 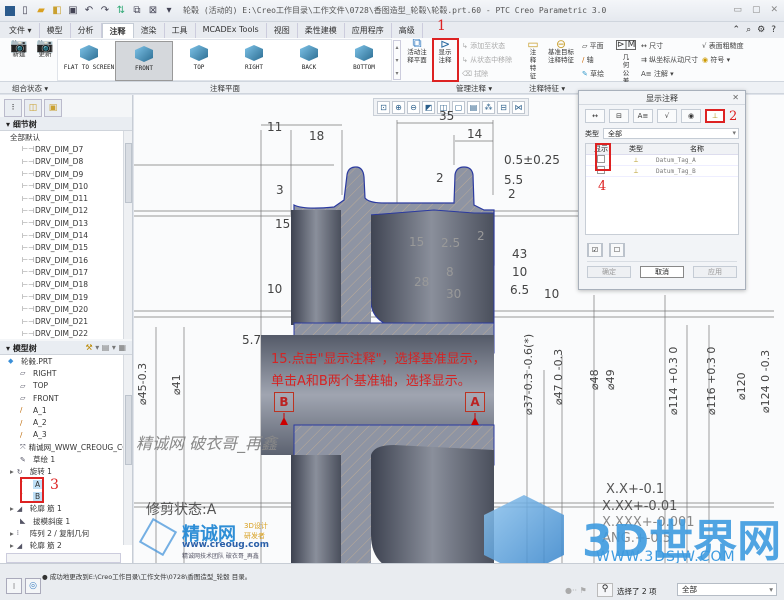 What do you see at coordinates (483, 46) in the screenshot?
I see `add-to-state-button: ↳ 添加至状态` at bounding box center [483, 46].